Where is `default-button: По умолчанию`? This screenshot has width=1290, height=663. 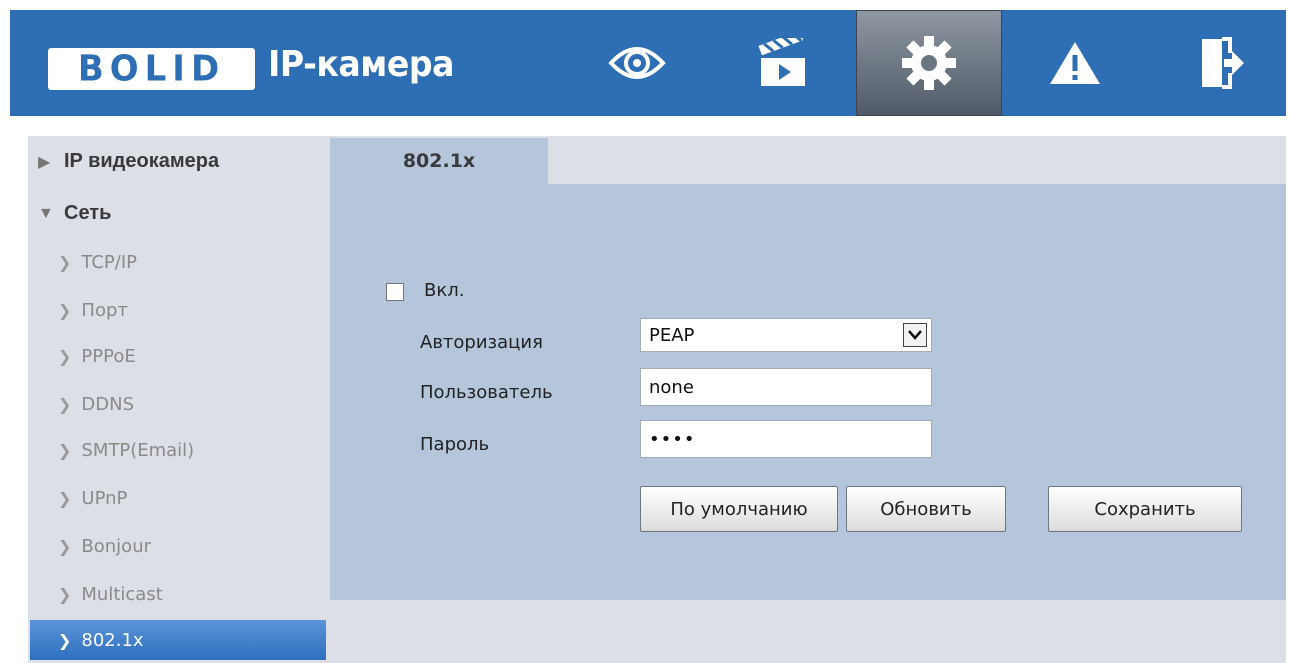
default-button: По умолчанию is located at coordinates (739, 509).